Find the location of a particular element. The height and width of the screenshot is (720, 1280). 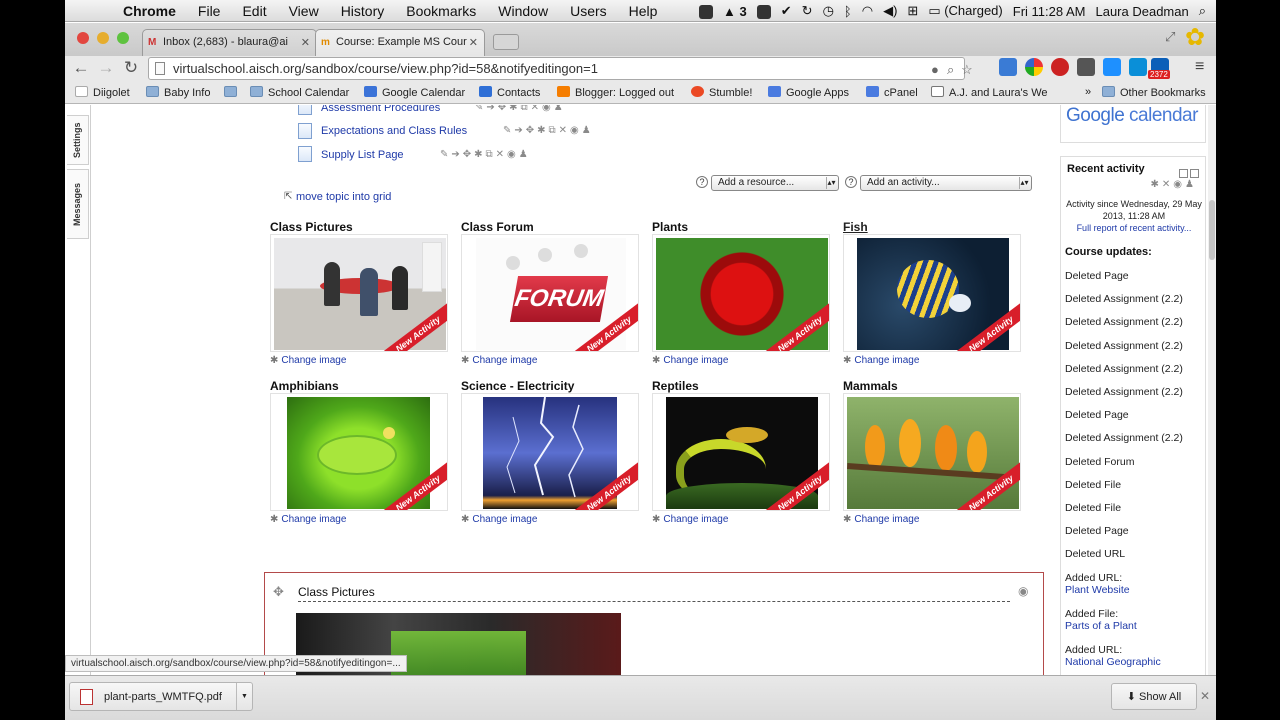

bookmark-folder is located at coordinates (233, 92).